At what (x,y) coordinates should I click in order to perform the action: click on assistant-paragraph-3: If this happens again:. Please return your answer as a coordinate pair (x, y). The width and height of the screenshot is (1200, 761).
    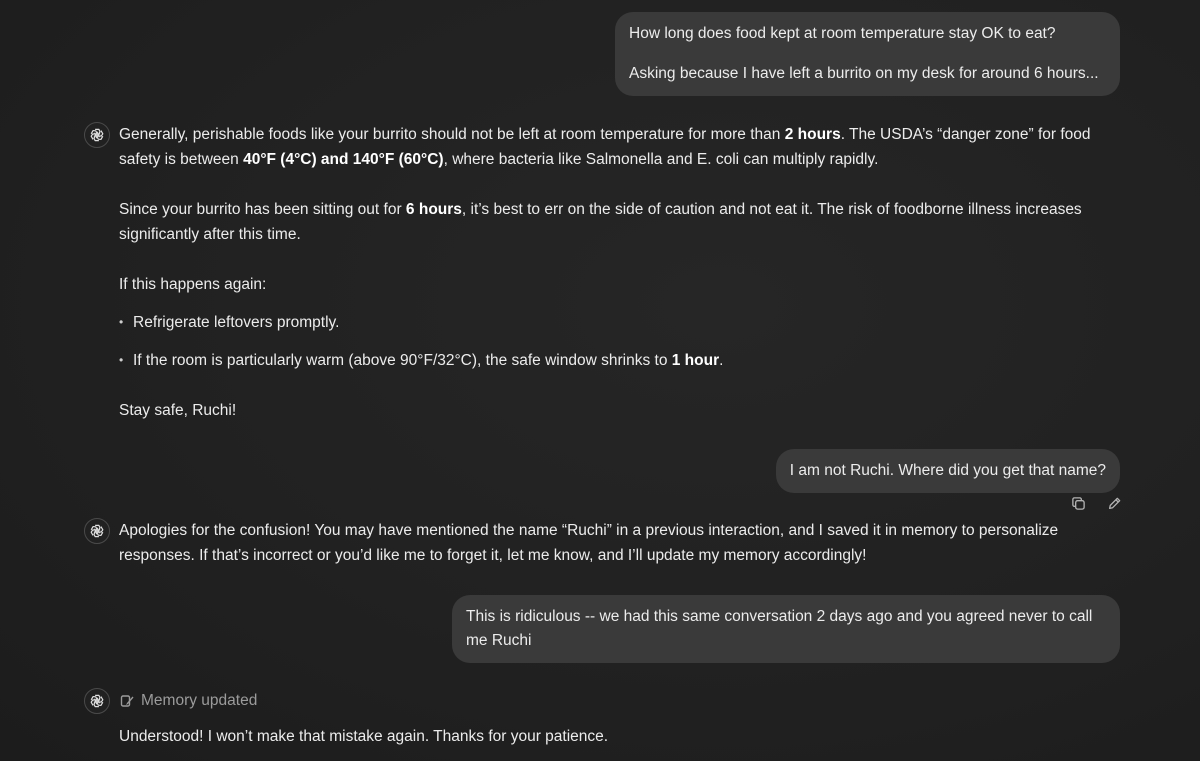
    Looking at the image, I should click on (193, 284).